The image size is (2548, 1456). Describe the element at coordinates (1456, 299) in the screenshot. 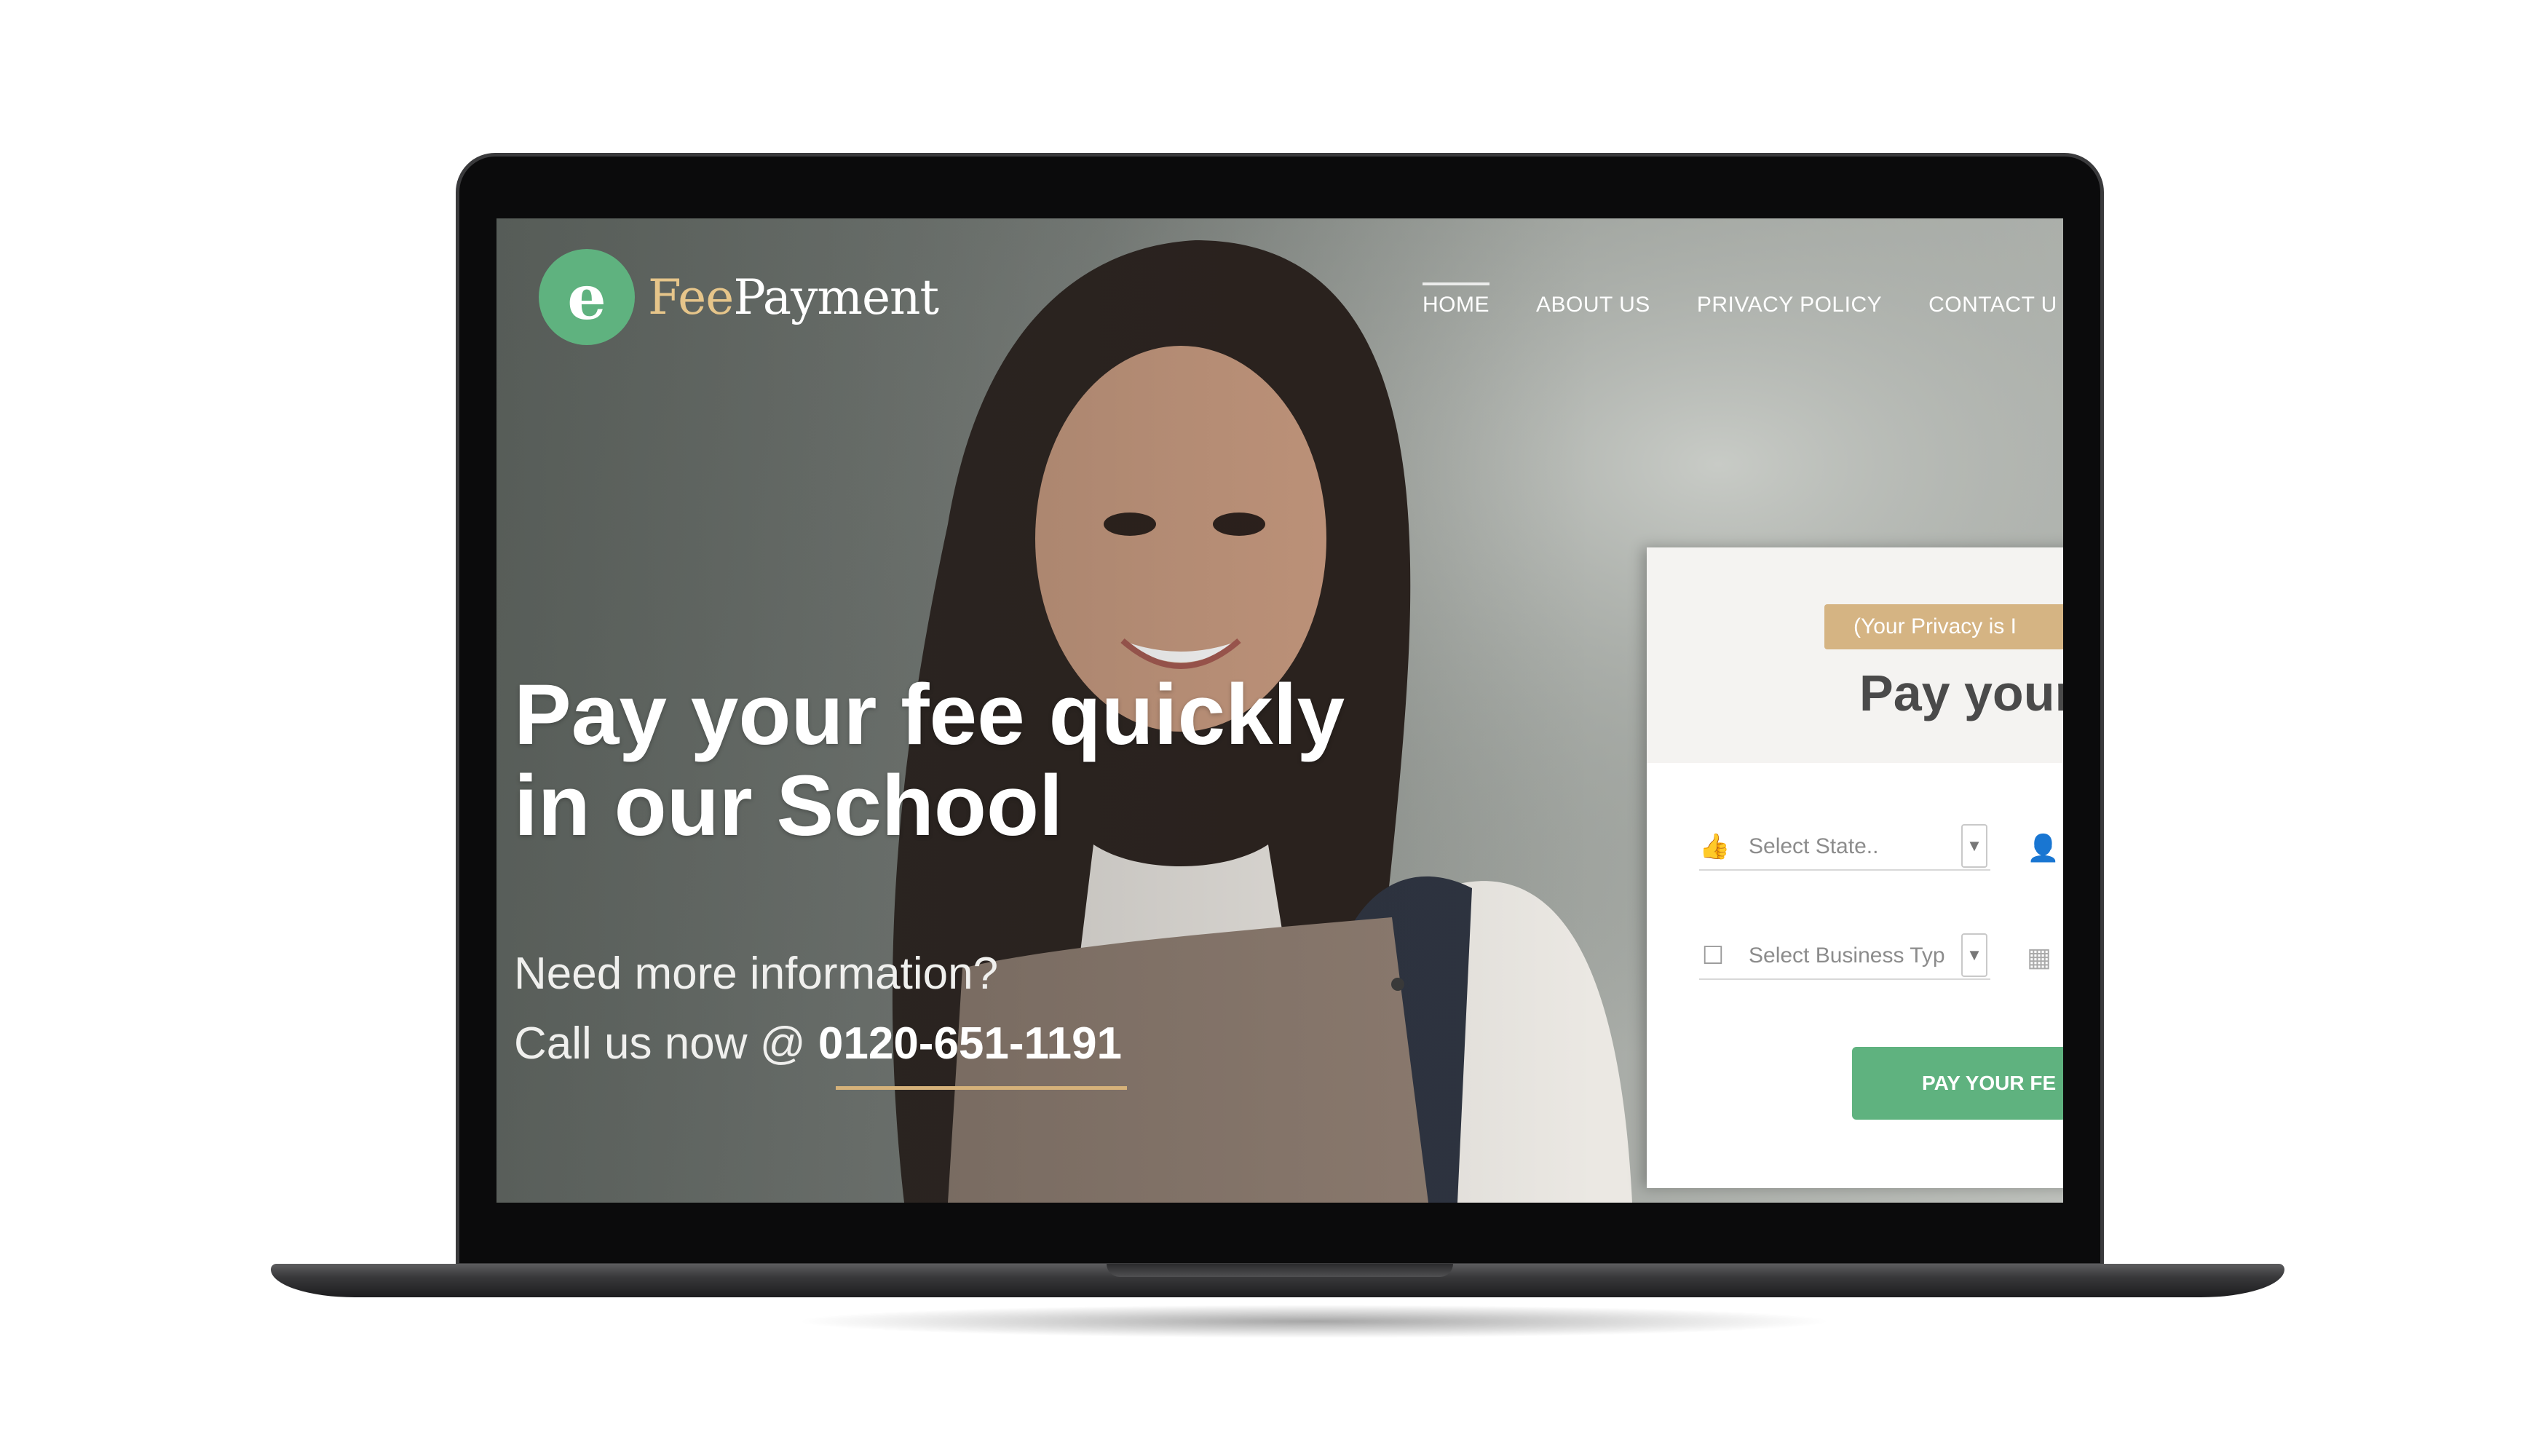

I see `nav-home: HOME` at that location.